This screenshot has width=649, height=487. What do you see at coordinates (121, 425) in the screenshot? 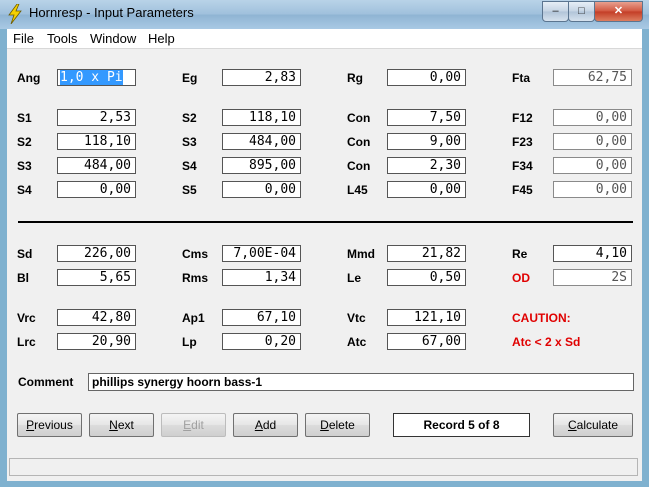
I see `next-button: Next` at bounding box center [121, 425].